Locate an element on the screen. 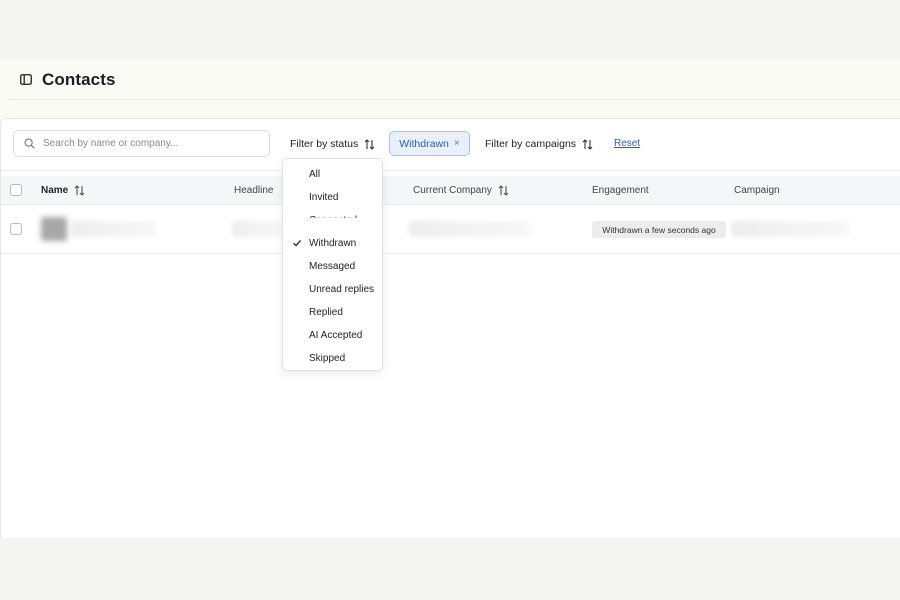  column-header-campaign: Campaign is located at coordinates (757, 190).